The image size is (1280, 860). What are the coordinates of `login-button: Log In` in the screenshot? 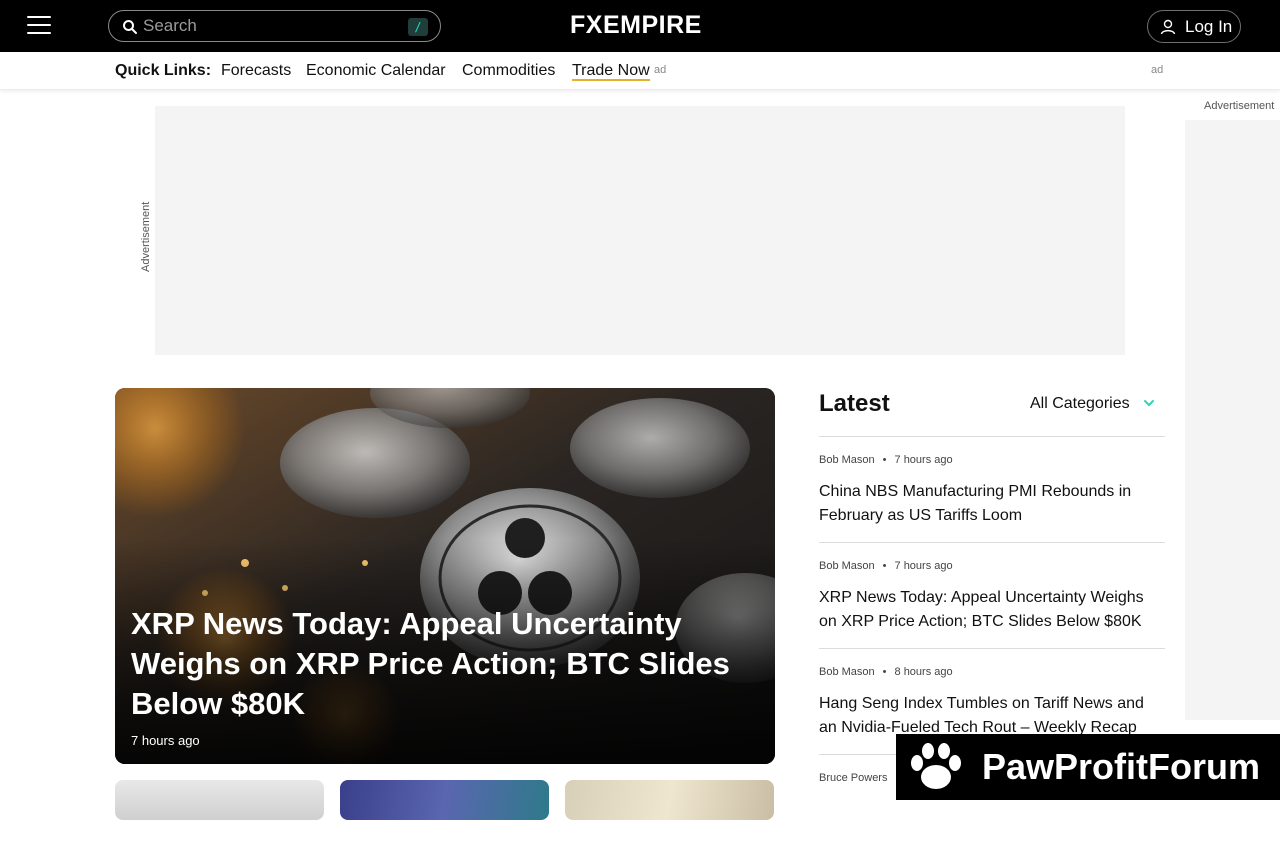 It's located at (1194, 26).